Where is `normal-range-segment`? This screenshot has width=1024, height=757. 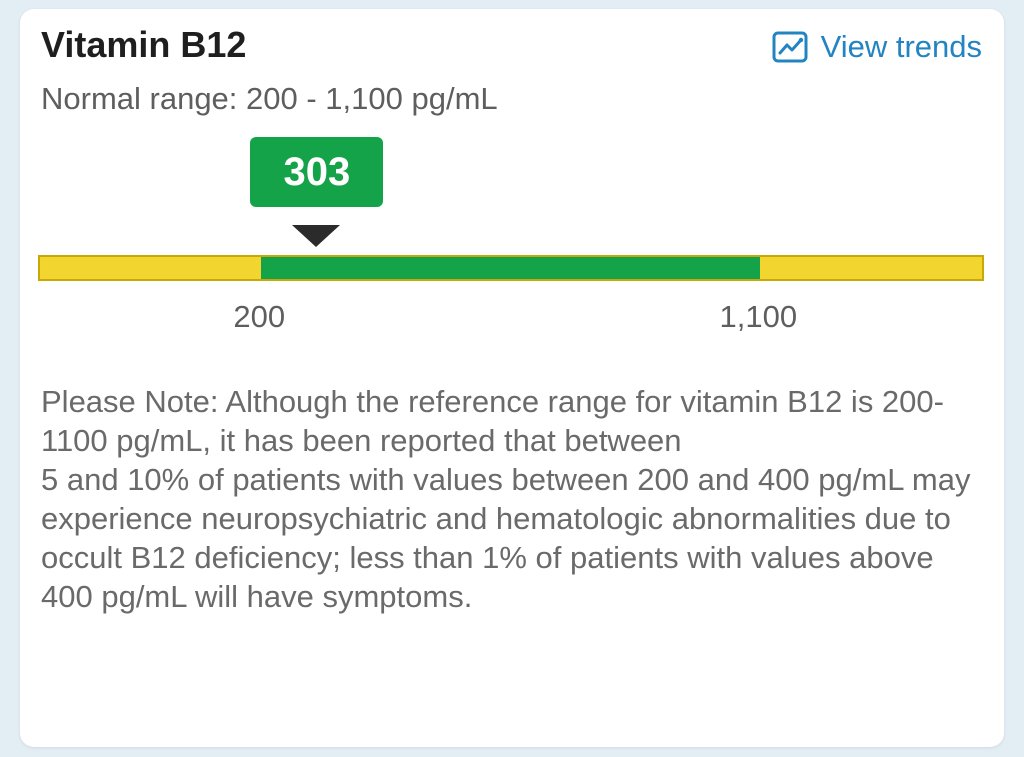 normal-range-segment is located at coordinates (511, 268).